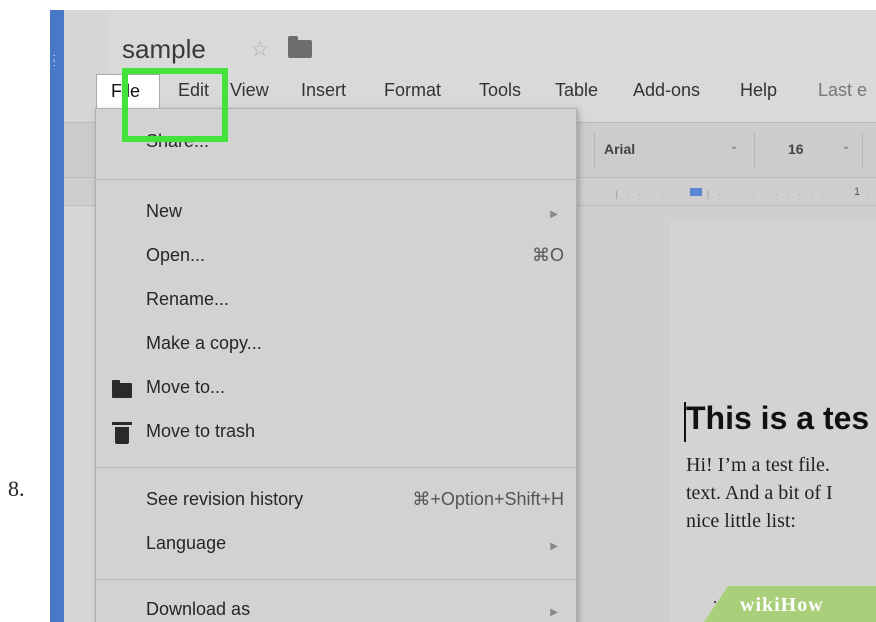 The height and width of the screenshot is (622, 876). I want to click on menu-edit: Edit, so click(193, 90).